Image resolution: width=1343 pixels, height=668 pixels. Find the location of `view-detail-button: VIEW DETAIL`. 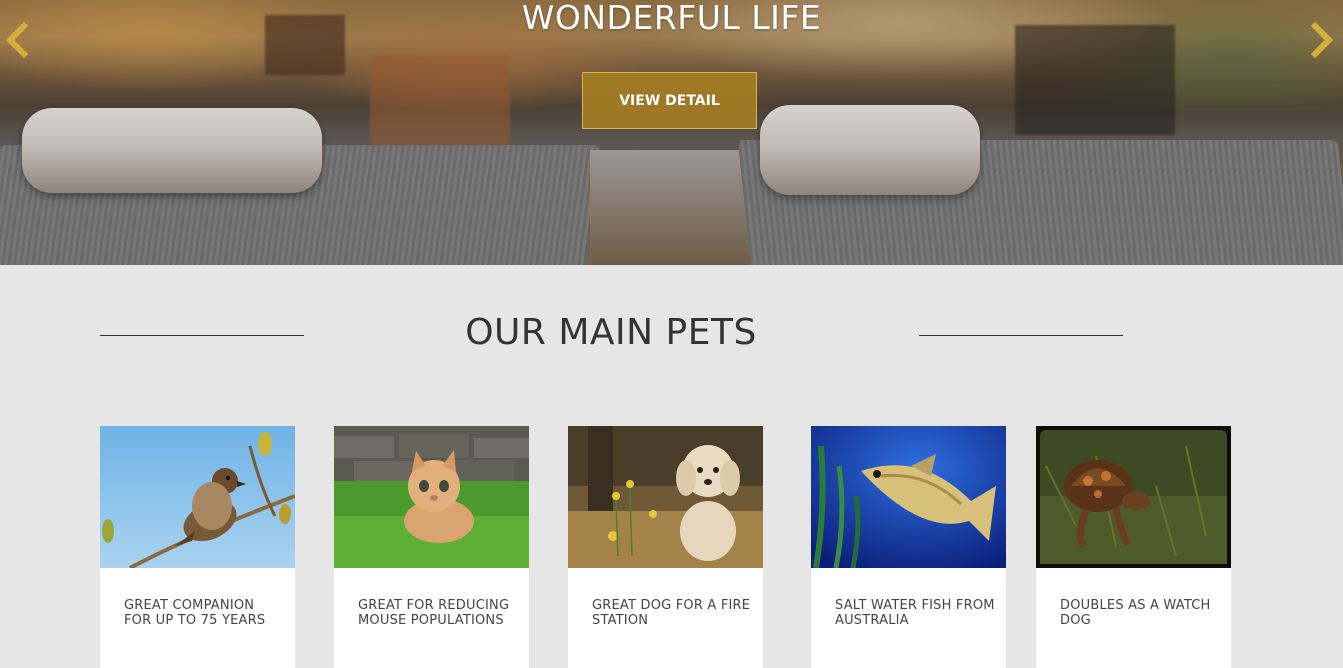

view-detail-button: VIEW DETAIL is located at coordinates (669, 100).